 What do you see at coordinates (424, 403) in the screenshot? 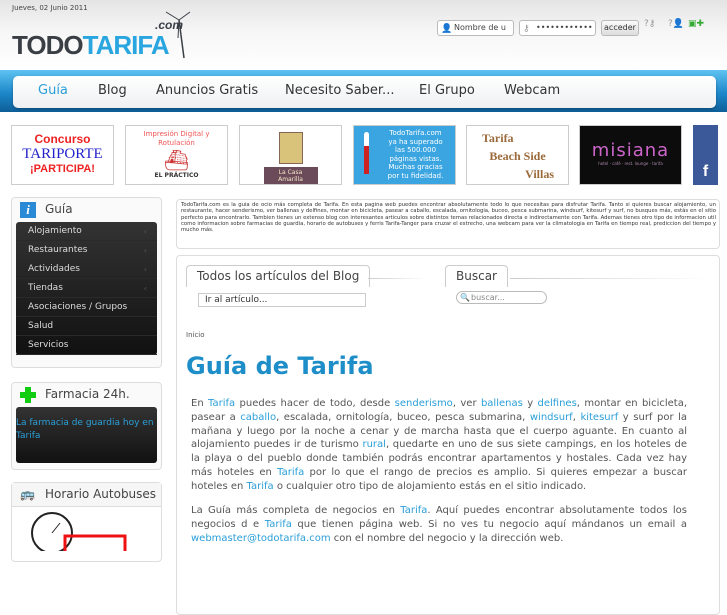
I see `inline-link: senderismo` at bounding box center [424, 403].